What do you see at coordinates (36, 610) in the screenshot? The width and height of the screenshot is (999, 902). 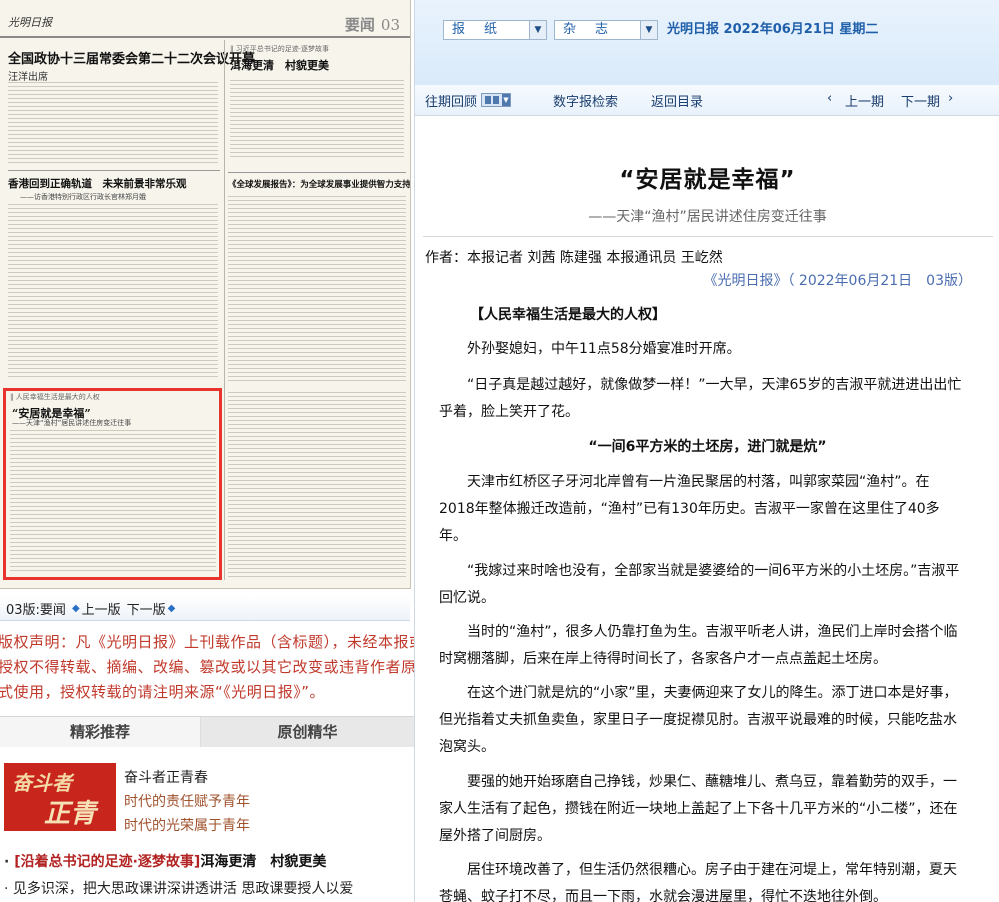 I see `current-page-label: 03版:要闻` at bounding box center [36, 610].